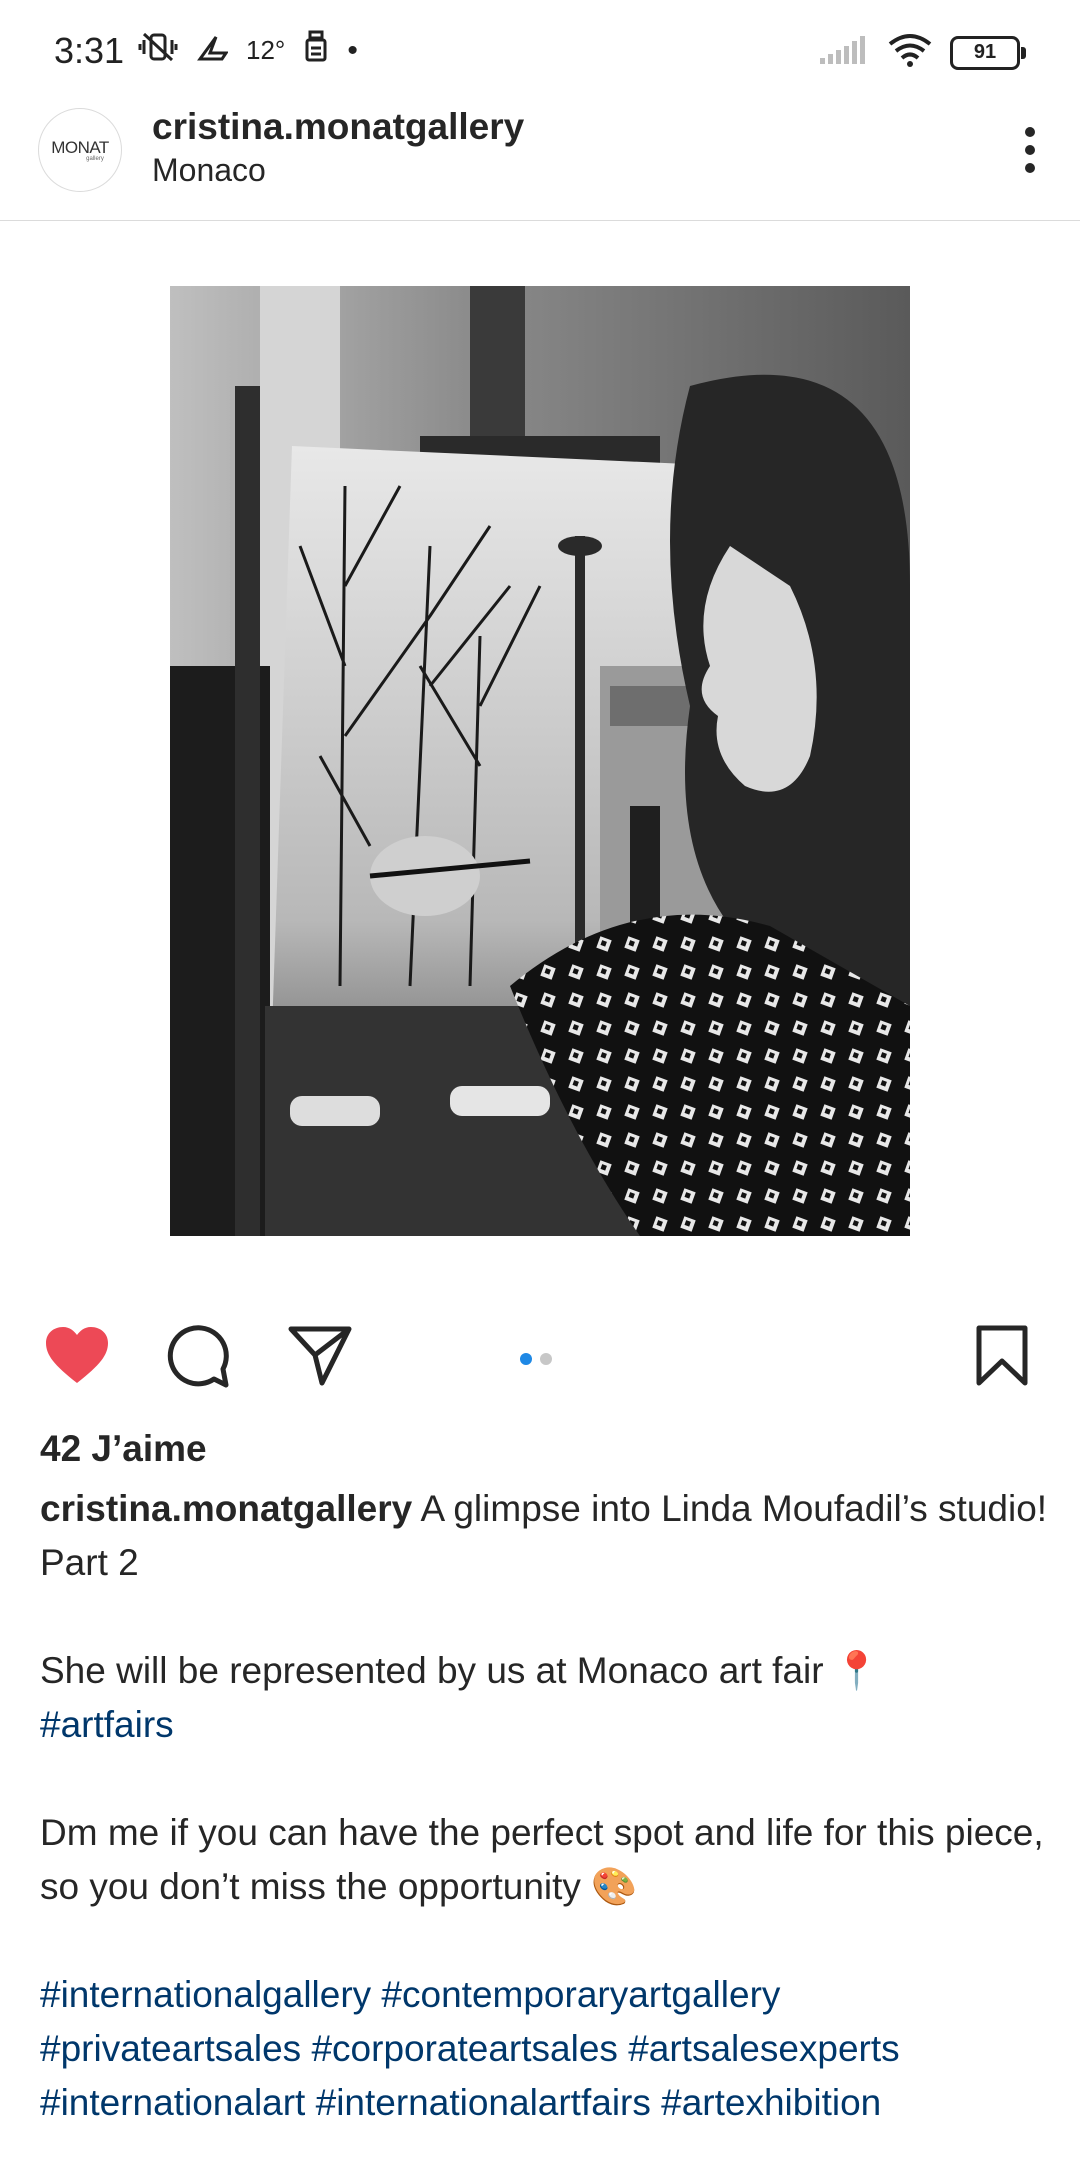  I want to click on save-button, so click(1002, 1358).